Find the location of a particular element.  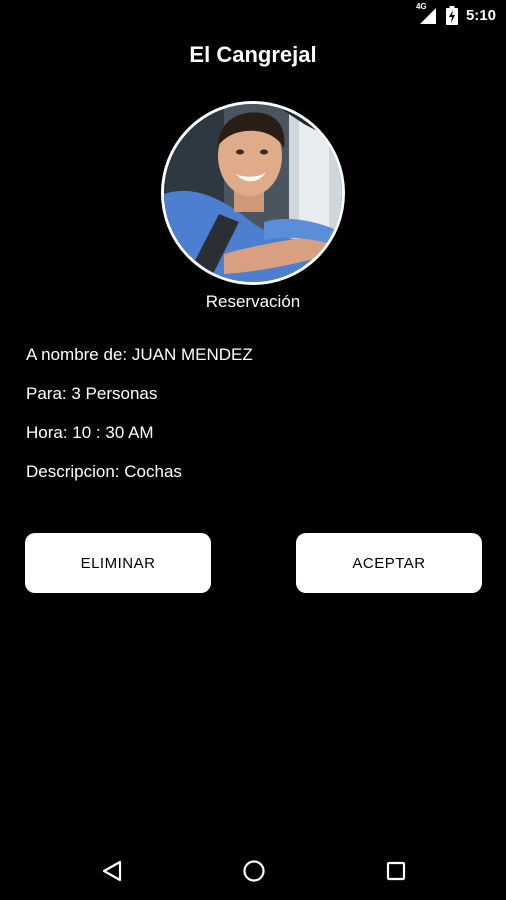

recents-icon is located at coordinates (396, 871).